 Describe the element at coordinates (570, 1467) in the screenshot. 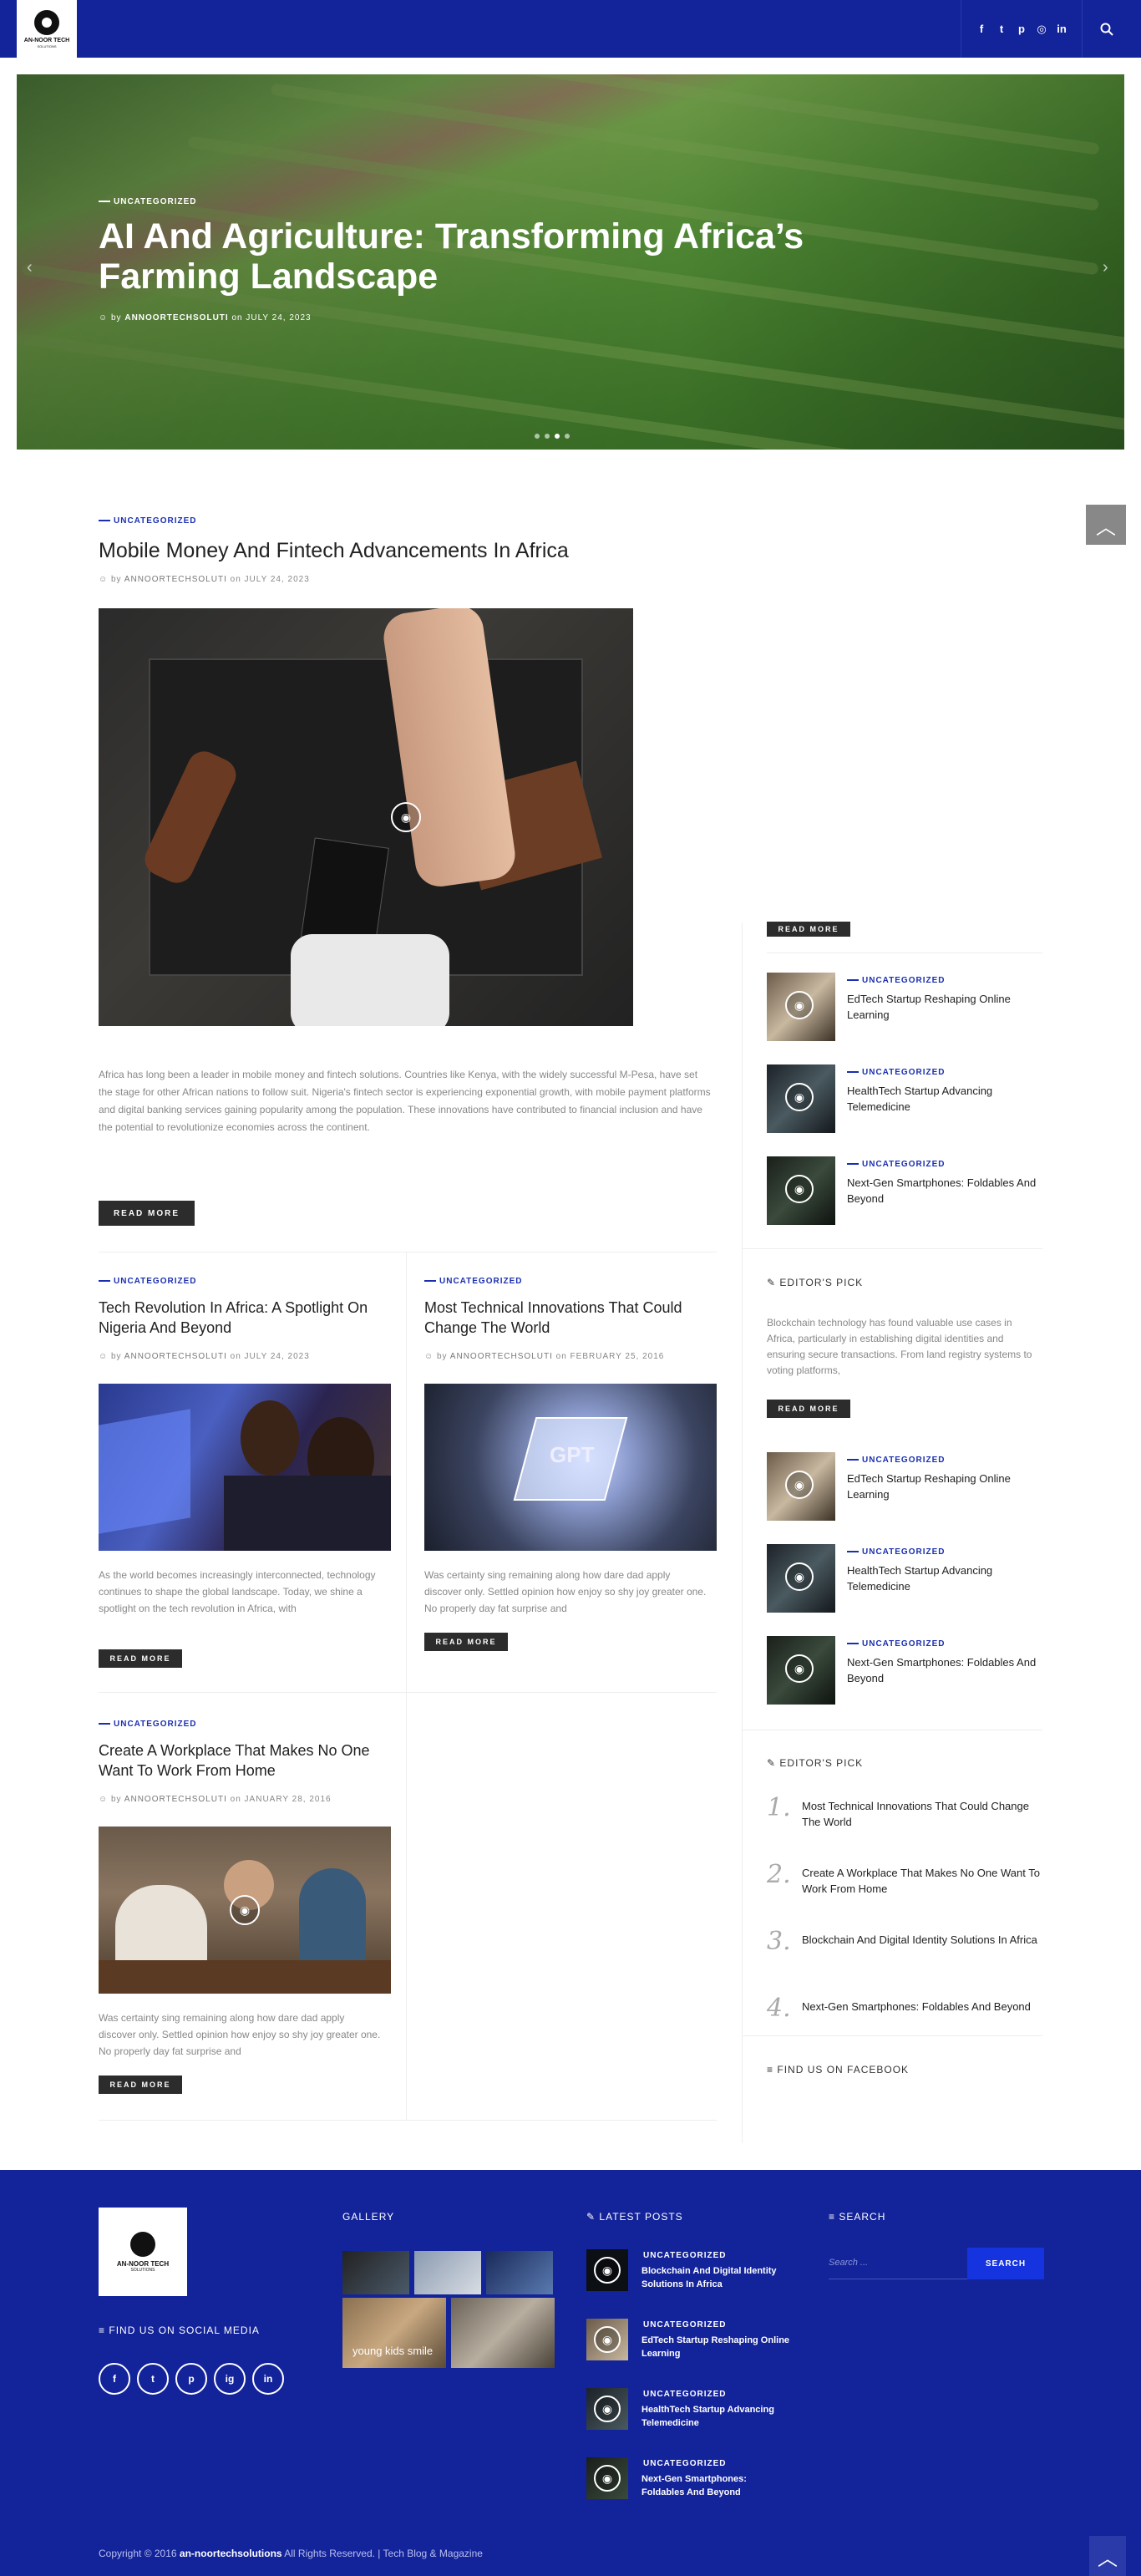

I see `card-image: GPT` at that location.